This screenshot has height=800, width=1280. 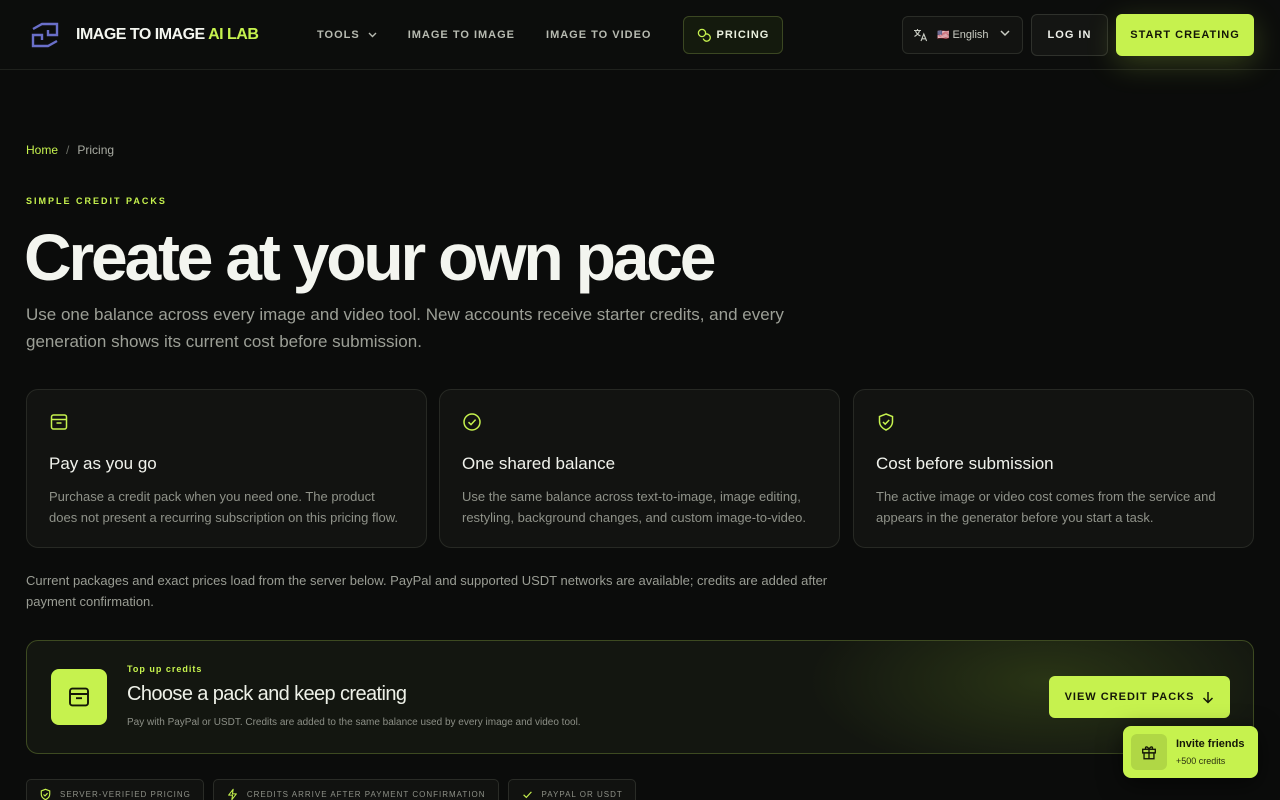 What do you see at coordinates (167, 34) in the screenshot?
I see `logo-text: IMAGE TO IMAGE AI LAB` at bounding box center [167, 34].